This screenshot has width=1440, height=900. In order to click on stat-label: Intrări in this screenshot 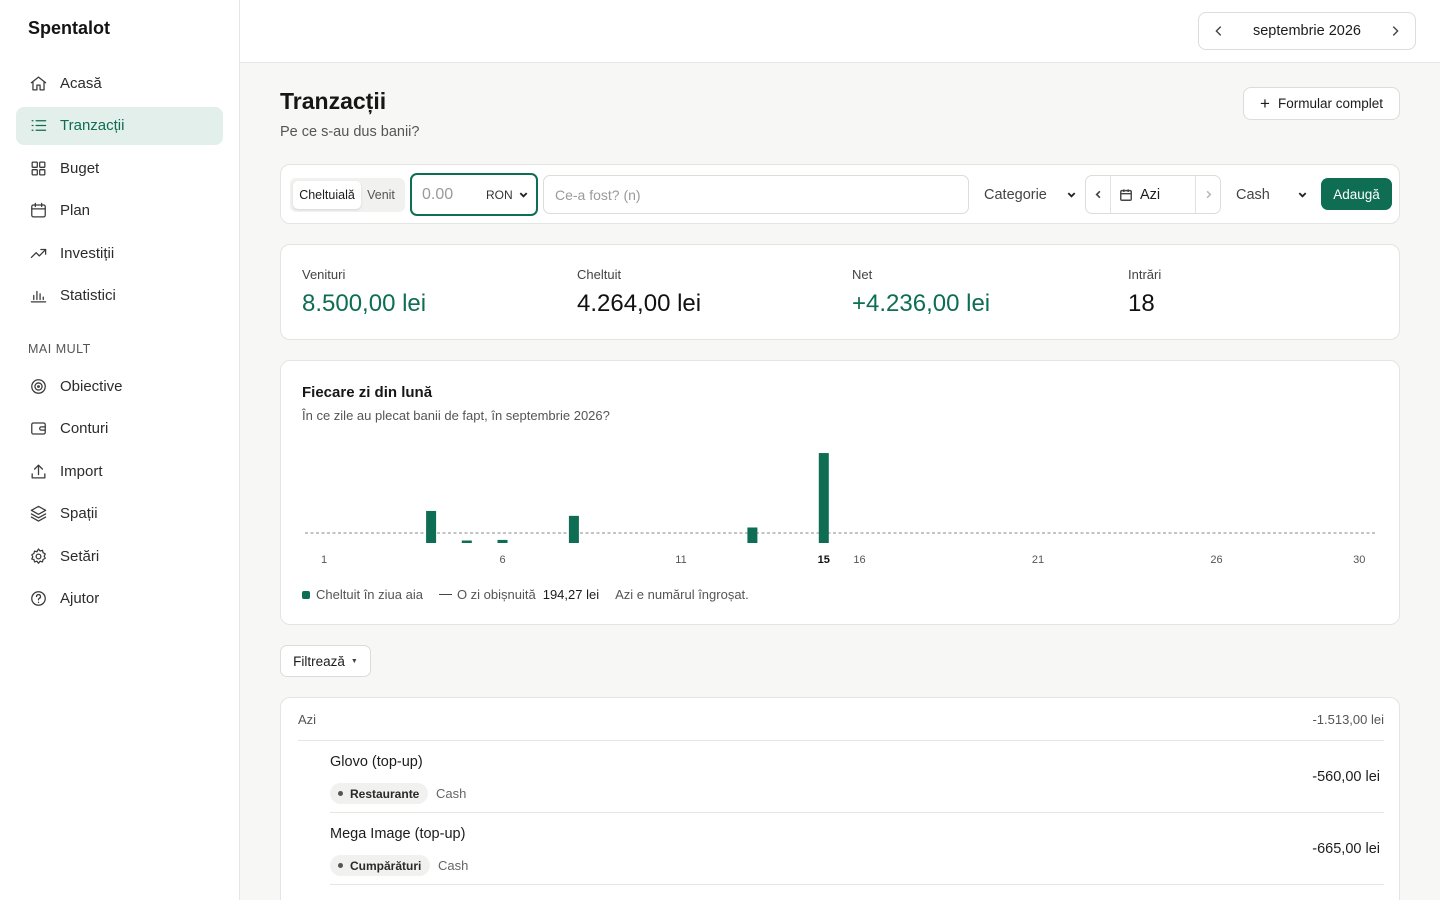, I will do `click(1145, 274)`.